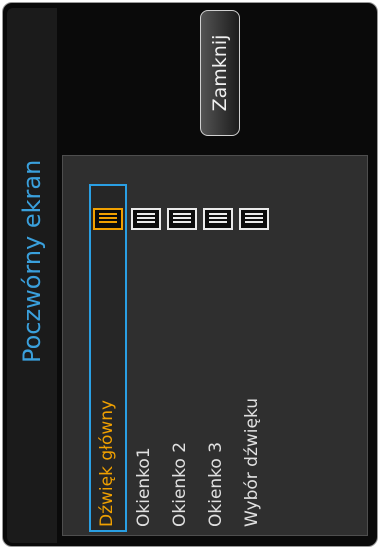 The image size is (382, 551). Describe the element at coordinates (32, 261) in the screenshot. I see `menu-title: Poczwórny ekran` at that location.